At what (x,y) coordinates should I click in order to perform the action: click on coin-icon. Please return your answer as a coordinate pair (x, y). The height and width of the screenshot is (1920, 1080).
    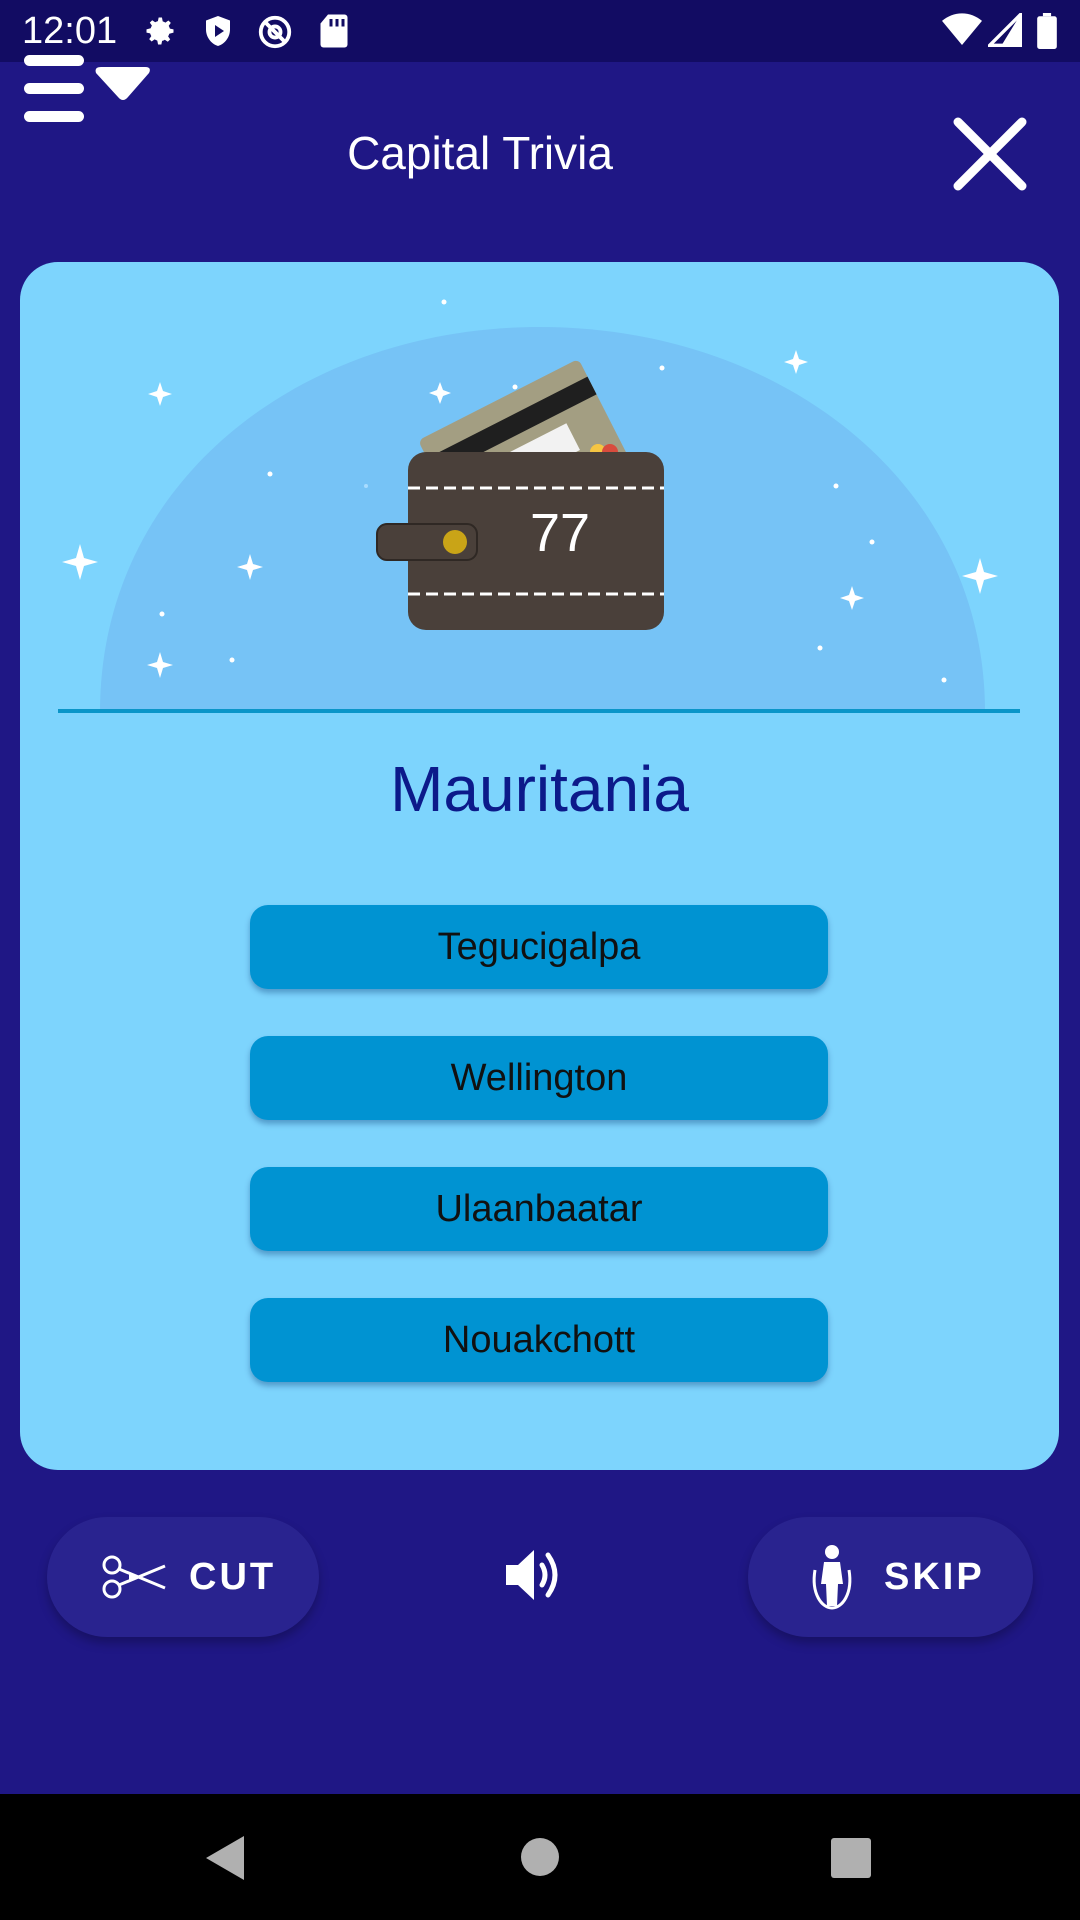
    Looking at the image, I should click on (455, 542).